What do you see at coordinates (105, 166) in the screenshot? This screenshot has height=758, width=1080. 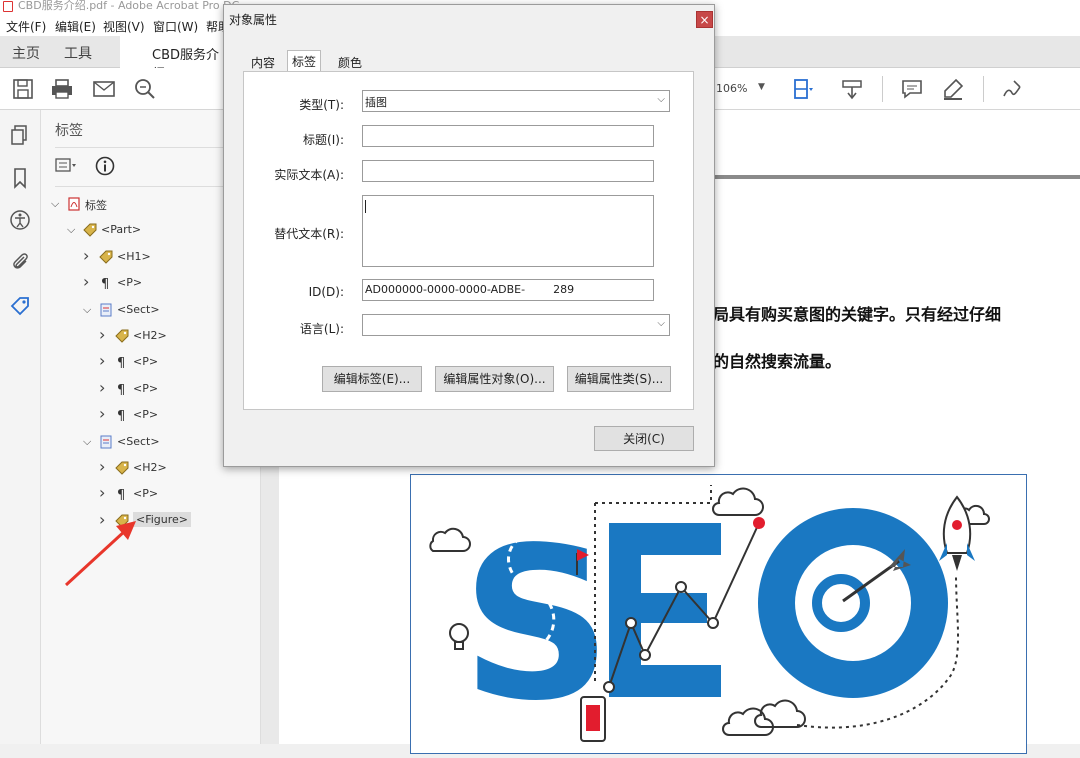 I see `info-icon` at bounding box center [105, 166].